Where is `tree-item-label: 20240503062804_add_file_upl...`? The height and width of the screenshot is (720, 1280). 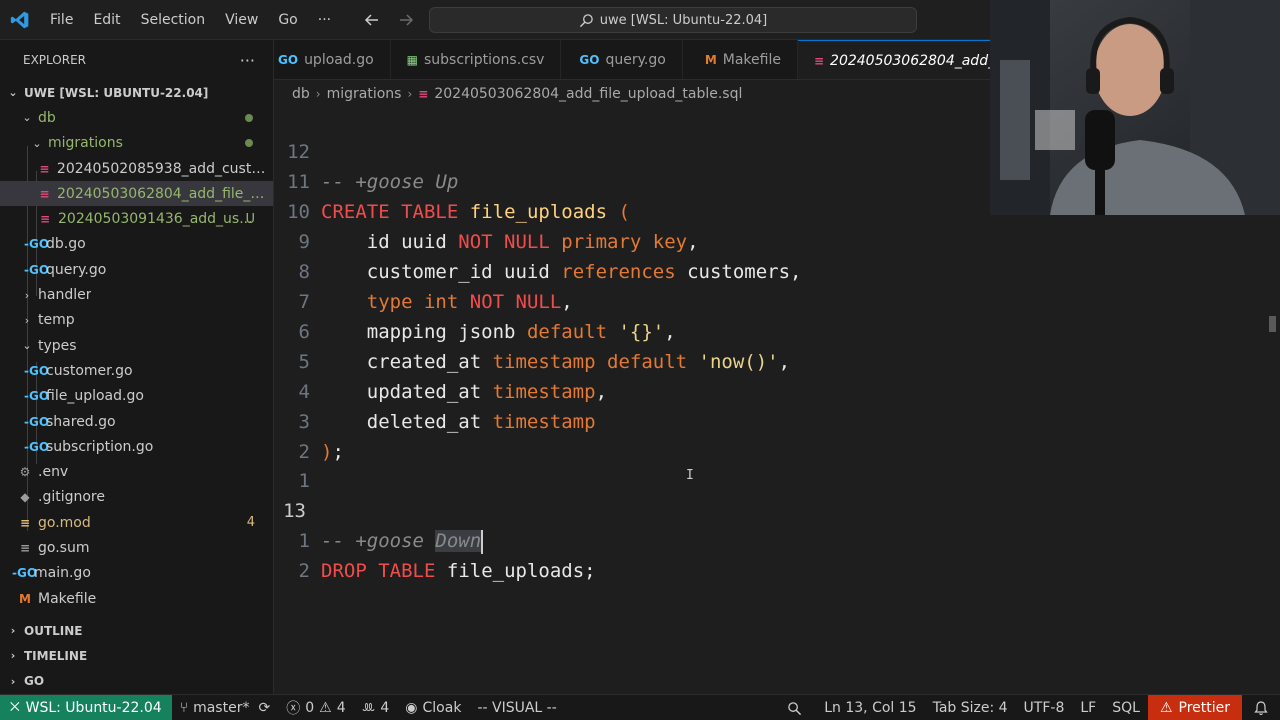 tree-item-label: 20240503062804_add_file_upl... is located at coordinates (165, 193).